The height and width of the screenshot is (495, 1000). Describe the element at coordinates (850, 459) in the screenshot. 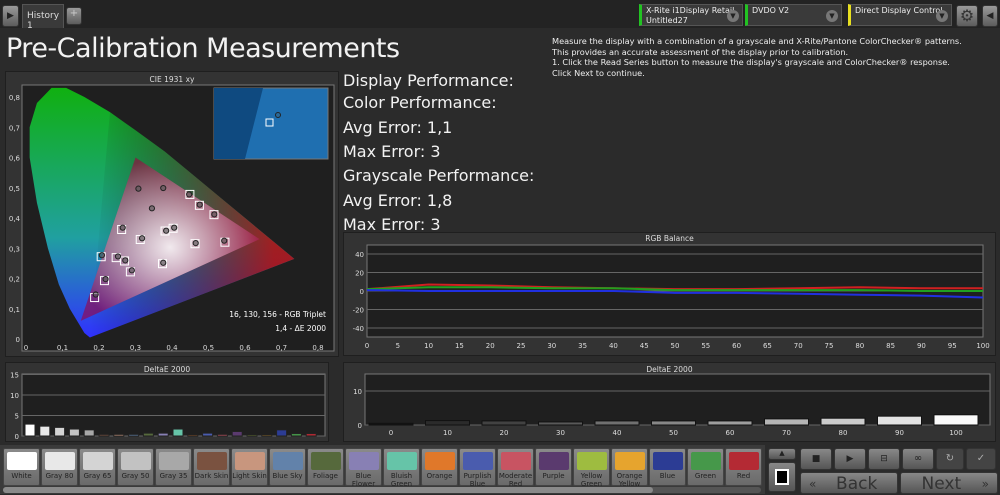

I see `play-icon: ▶` at that location.